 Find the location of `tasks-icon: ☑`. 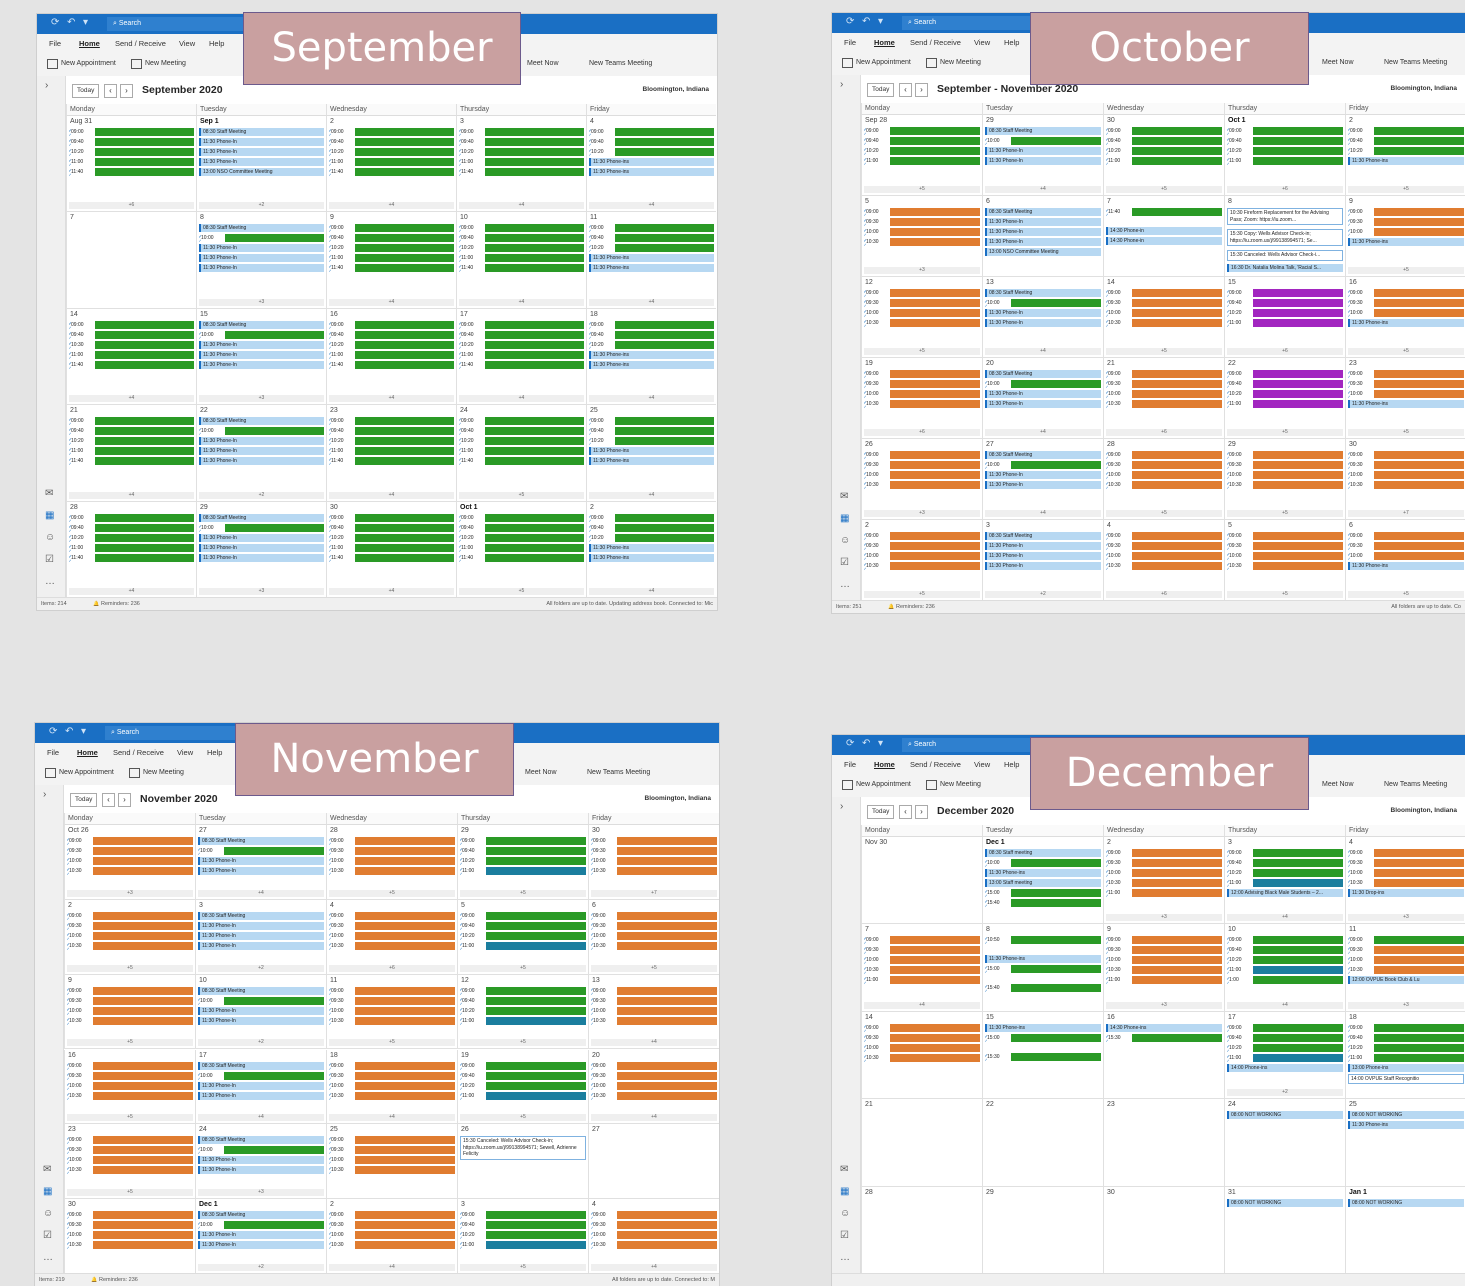

tasks-icon: ☑ is located at coordinates (47, 1235).